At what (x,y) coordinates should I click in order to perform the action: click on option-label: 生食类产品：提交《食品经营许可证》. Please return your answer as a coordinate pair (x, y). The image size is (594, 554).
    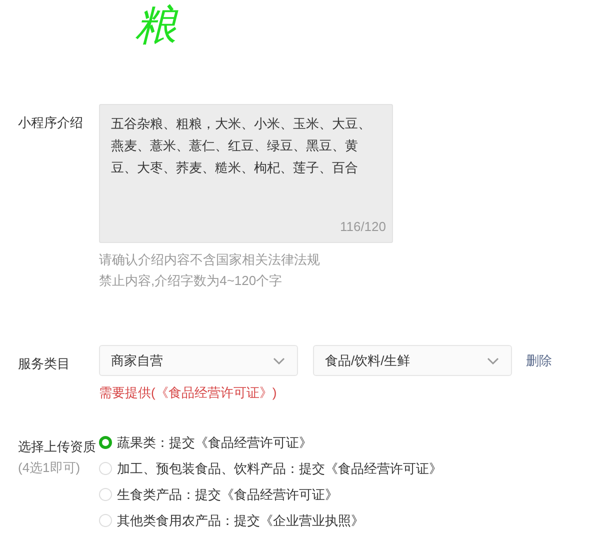
    Looking at the image, I should click on (227, 495).